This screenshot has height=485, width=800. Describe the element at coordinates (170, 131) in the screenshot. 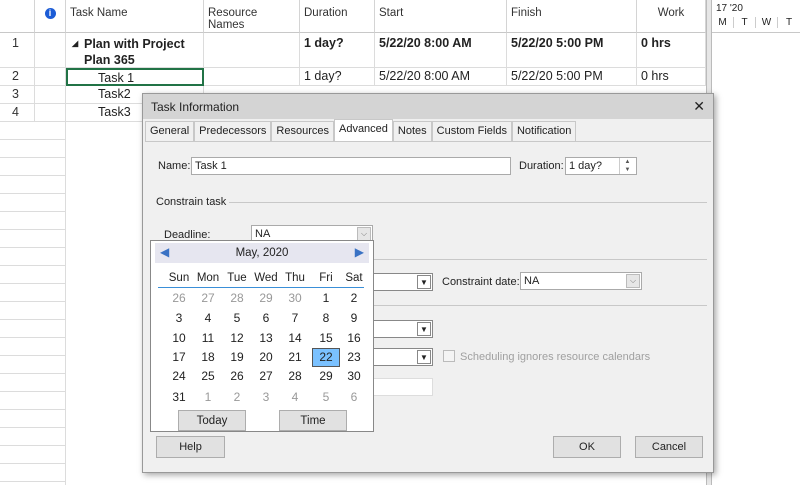

I see `tab-general: General` at that location.